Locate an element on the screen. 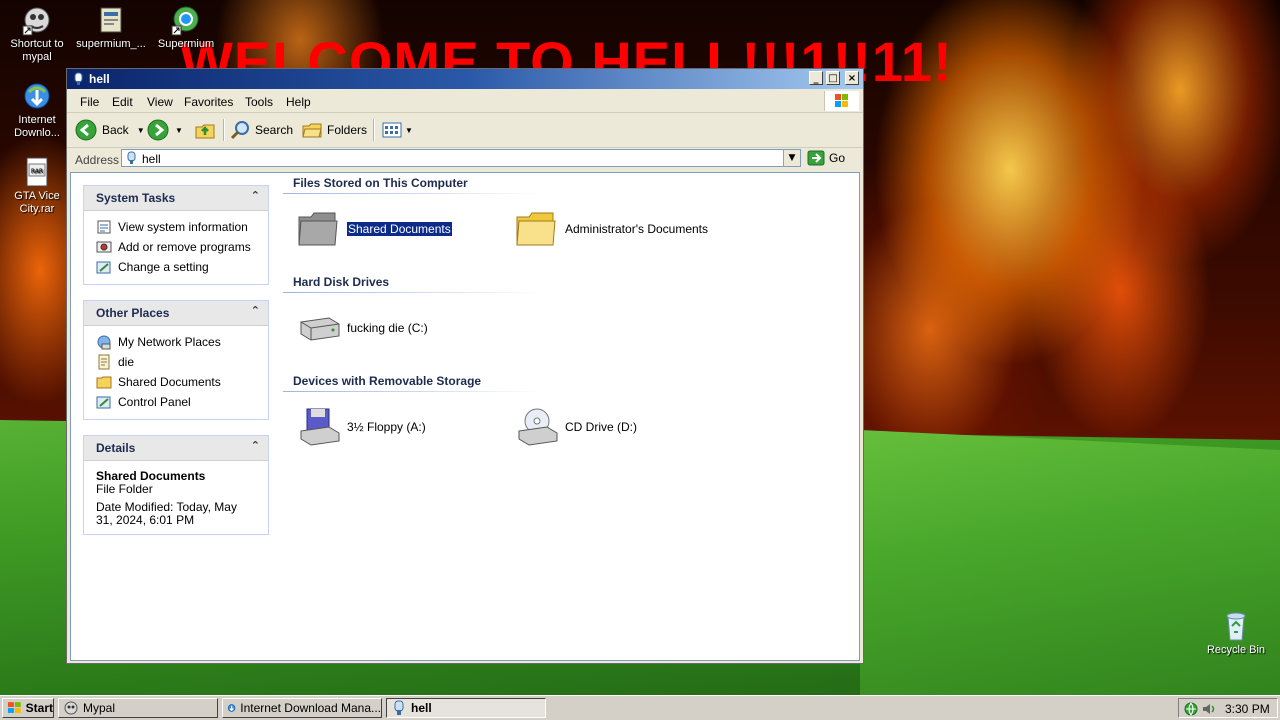 This screenshot has height=720, width=1280. svg-text: RAR is located at coordinates (37, 171).